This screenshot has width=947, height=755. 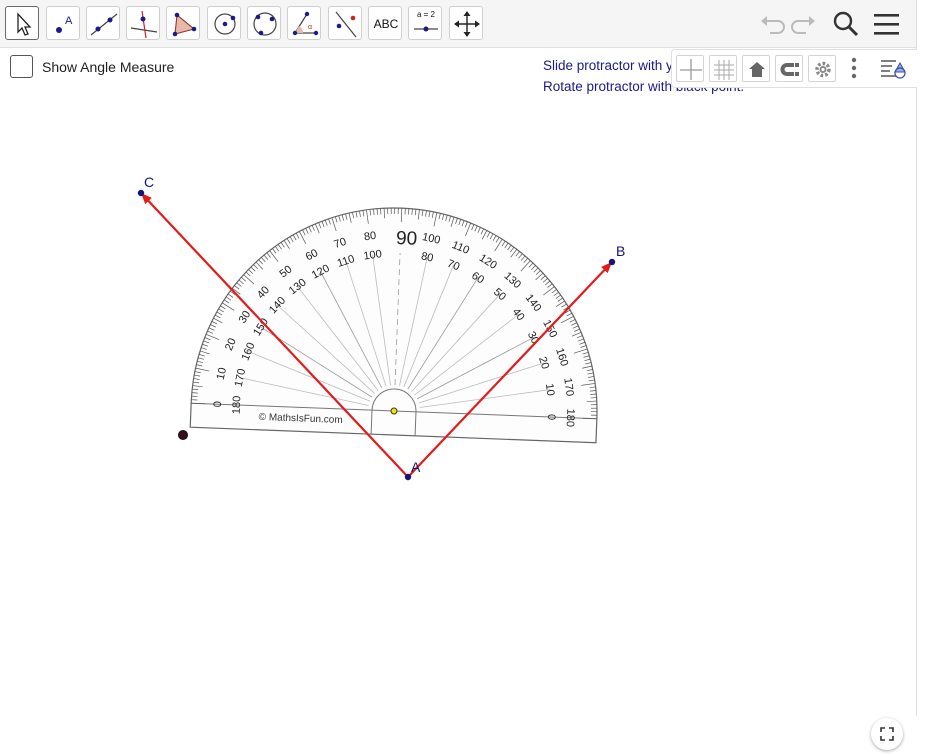 I want to click on point-tool: A, so click(x=63, y=23).